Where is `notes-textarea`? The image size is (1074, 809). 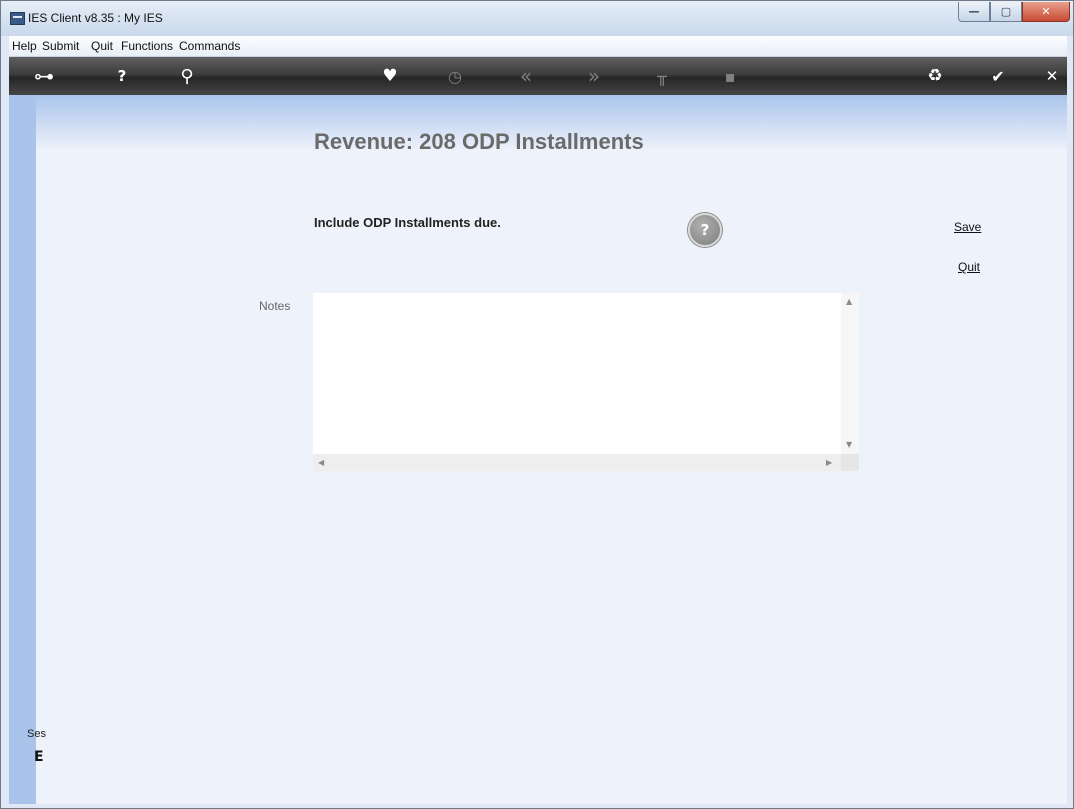 notes-textarea is located at coordinates (577, 373).